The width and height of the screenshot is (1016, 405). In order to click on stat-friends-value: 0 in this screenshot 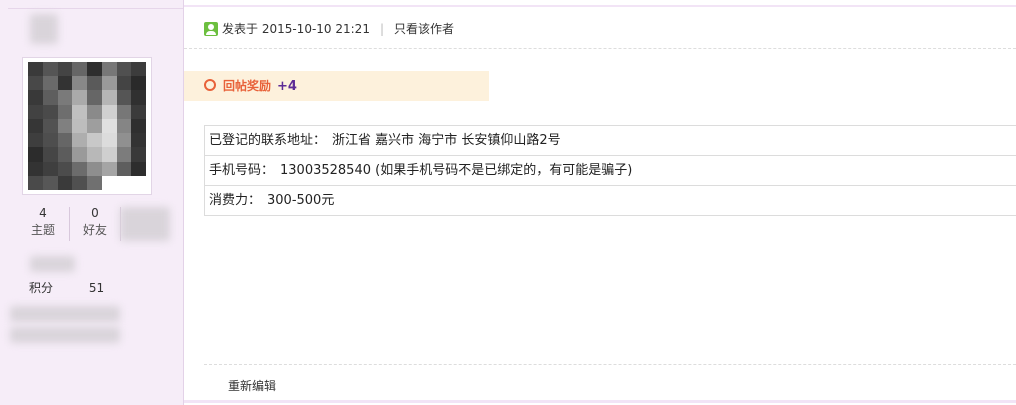, I will do `click(95, 213)`.